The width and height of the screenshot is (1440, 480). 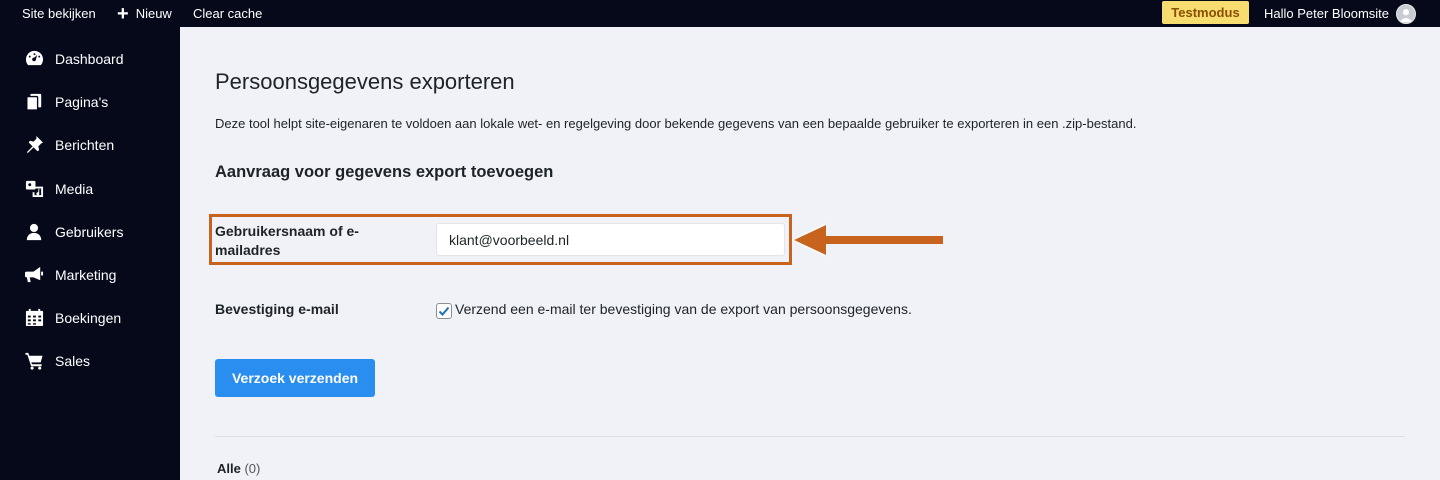 I want to click on pages-icon, so click(x=34, y=102).